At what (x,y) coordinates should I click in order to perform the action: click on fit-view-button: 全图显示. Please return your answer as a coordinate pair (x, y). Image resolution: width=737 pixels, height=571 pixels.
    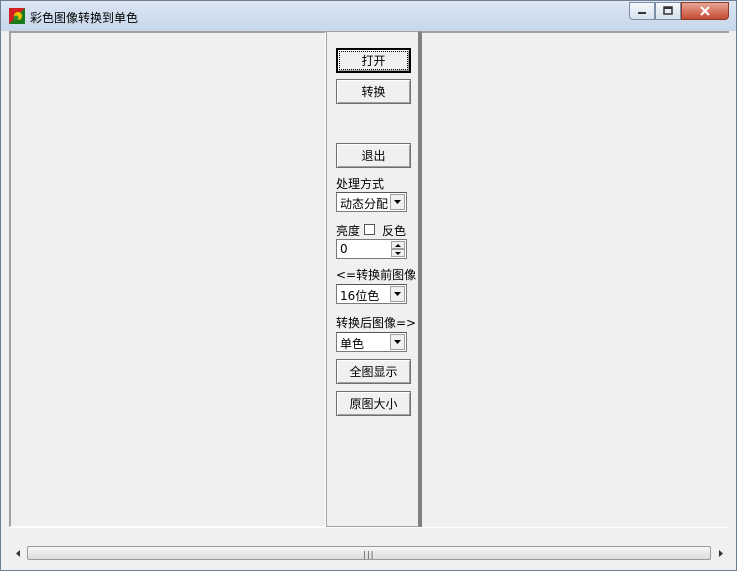
    Looking at the image, I should click on (373, 371).